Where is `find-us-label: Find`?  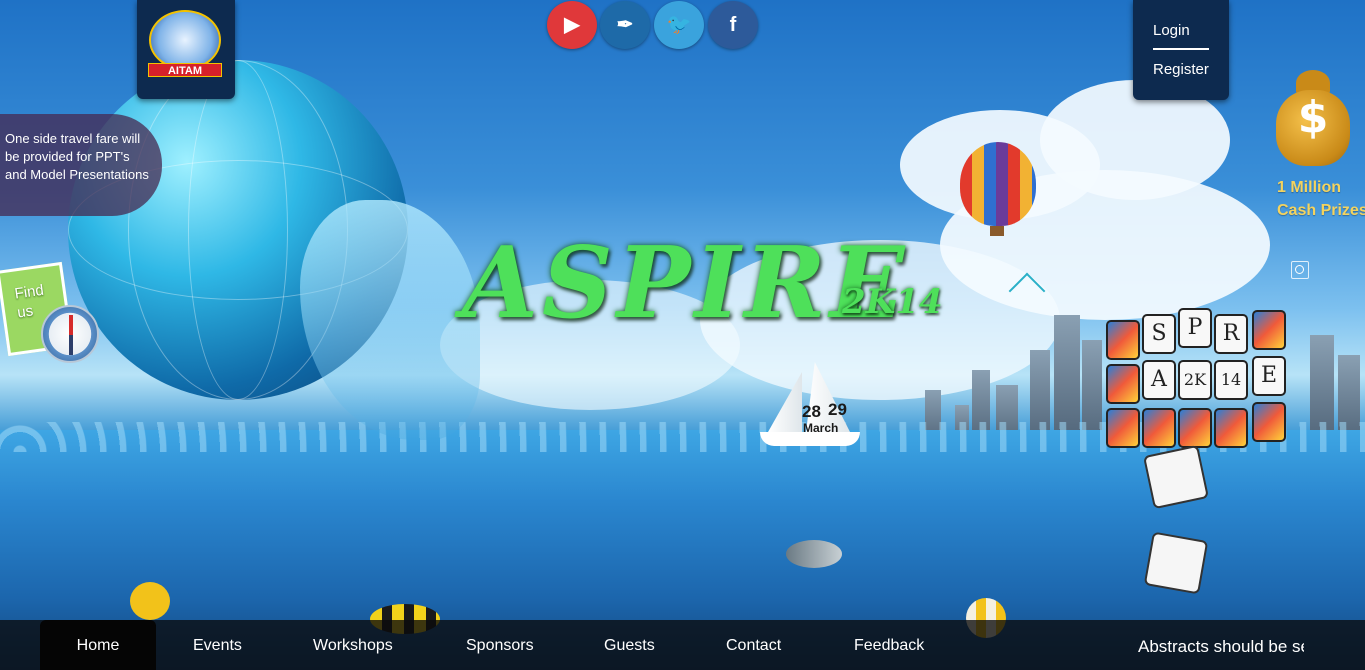 find-us-label: Find is located at coordinates (29, 292).